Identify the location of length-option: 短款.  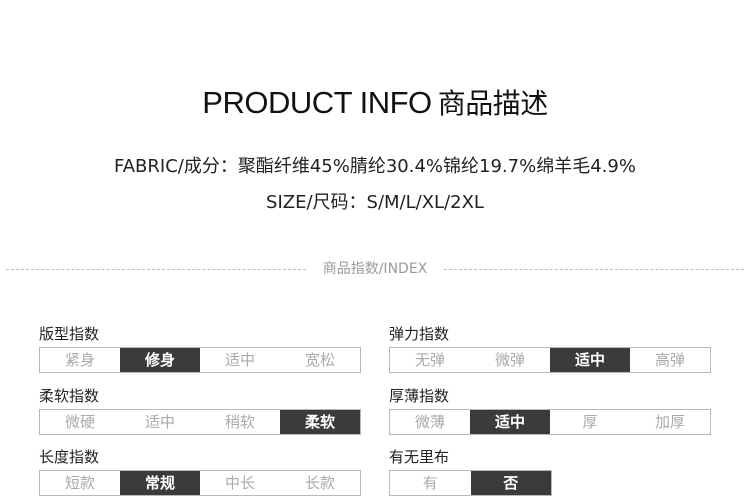
(79, 483).